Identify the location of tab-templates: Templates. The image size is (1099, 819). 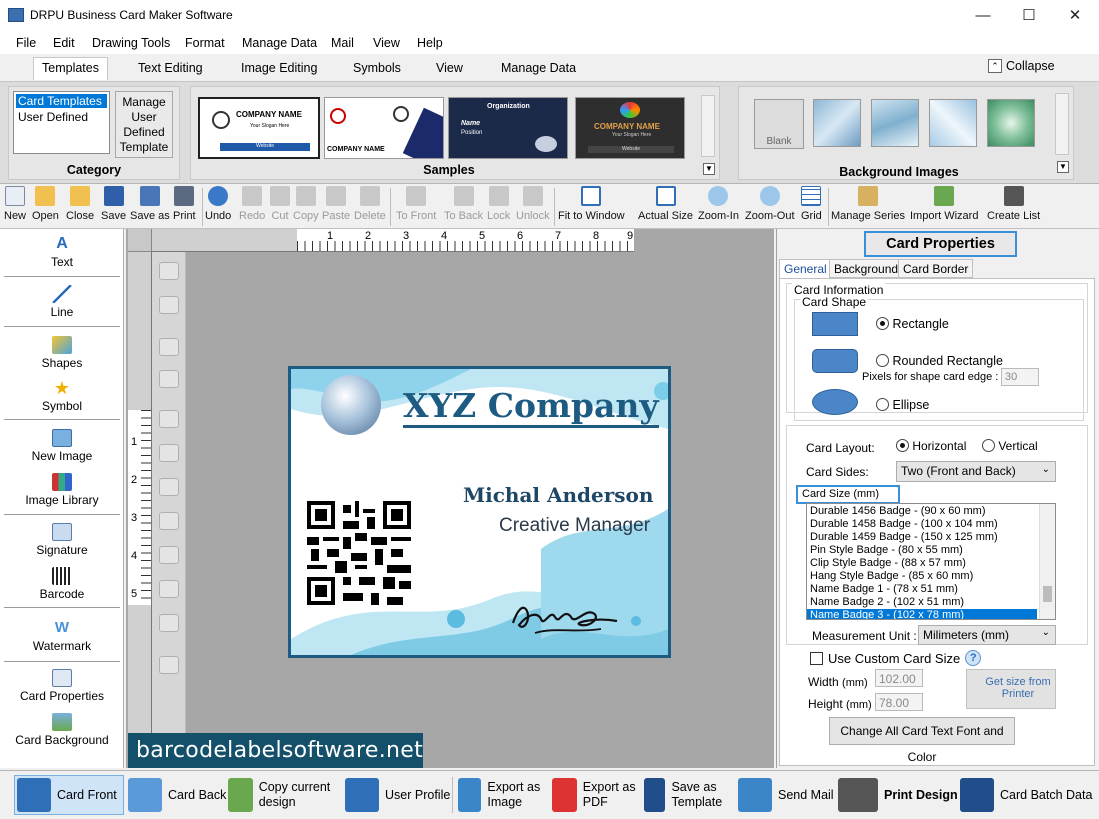
(70, 68).